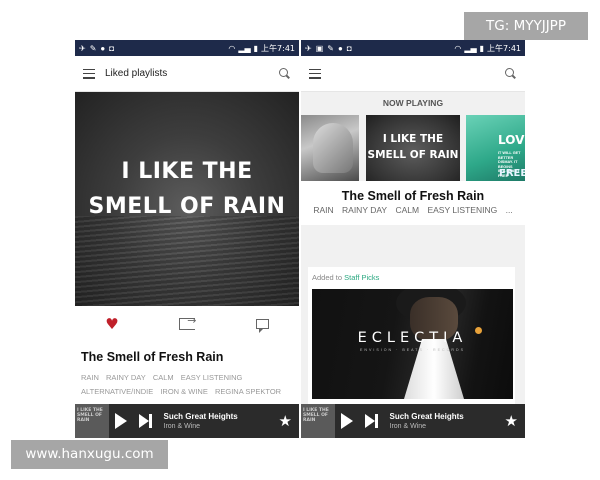 The width and height of the screenshot is (600, 480). I want to click on tag-item: REGINA SPEKTOR, so click(248, 391).